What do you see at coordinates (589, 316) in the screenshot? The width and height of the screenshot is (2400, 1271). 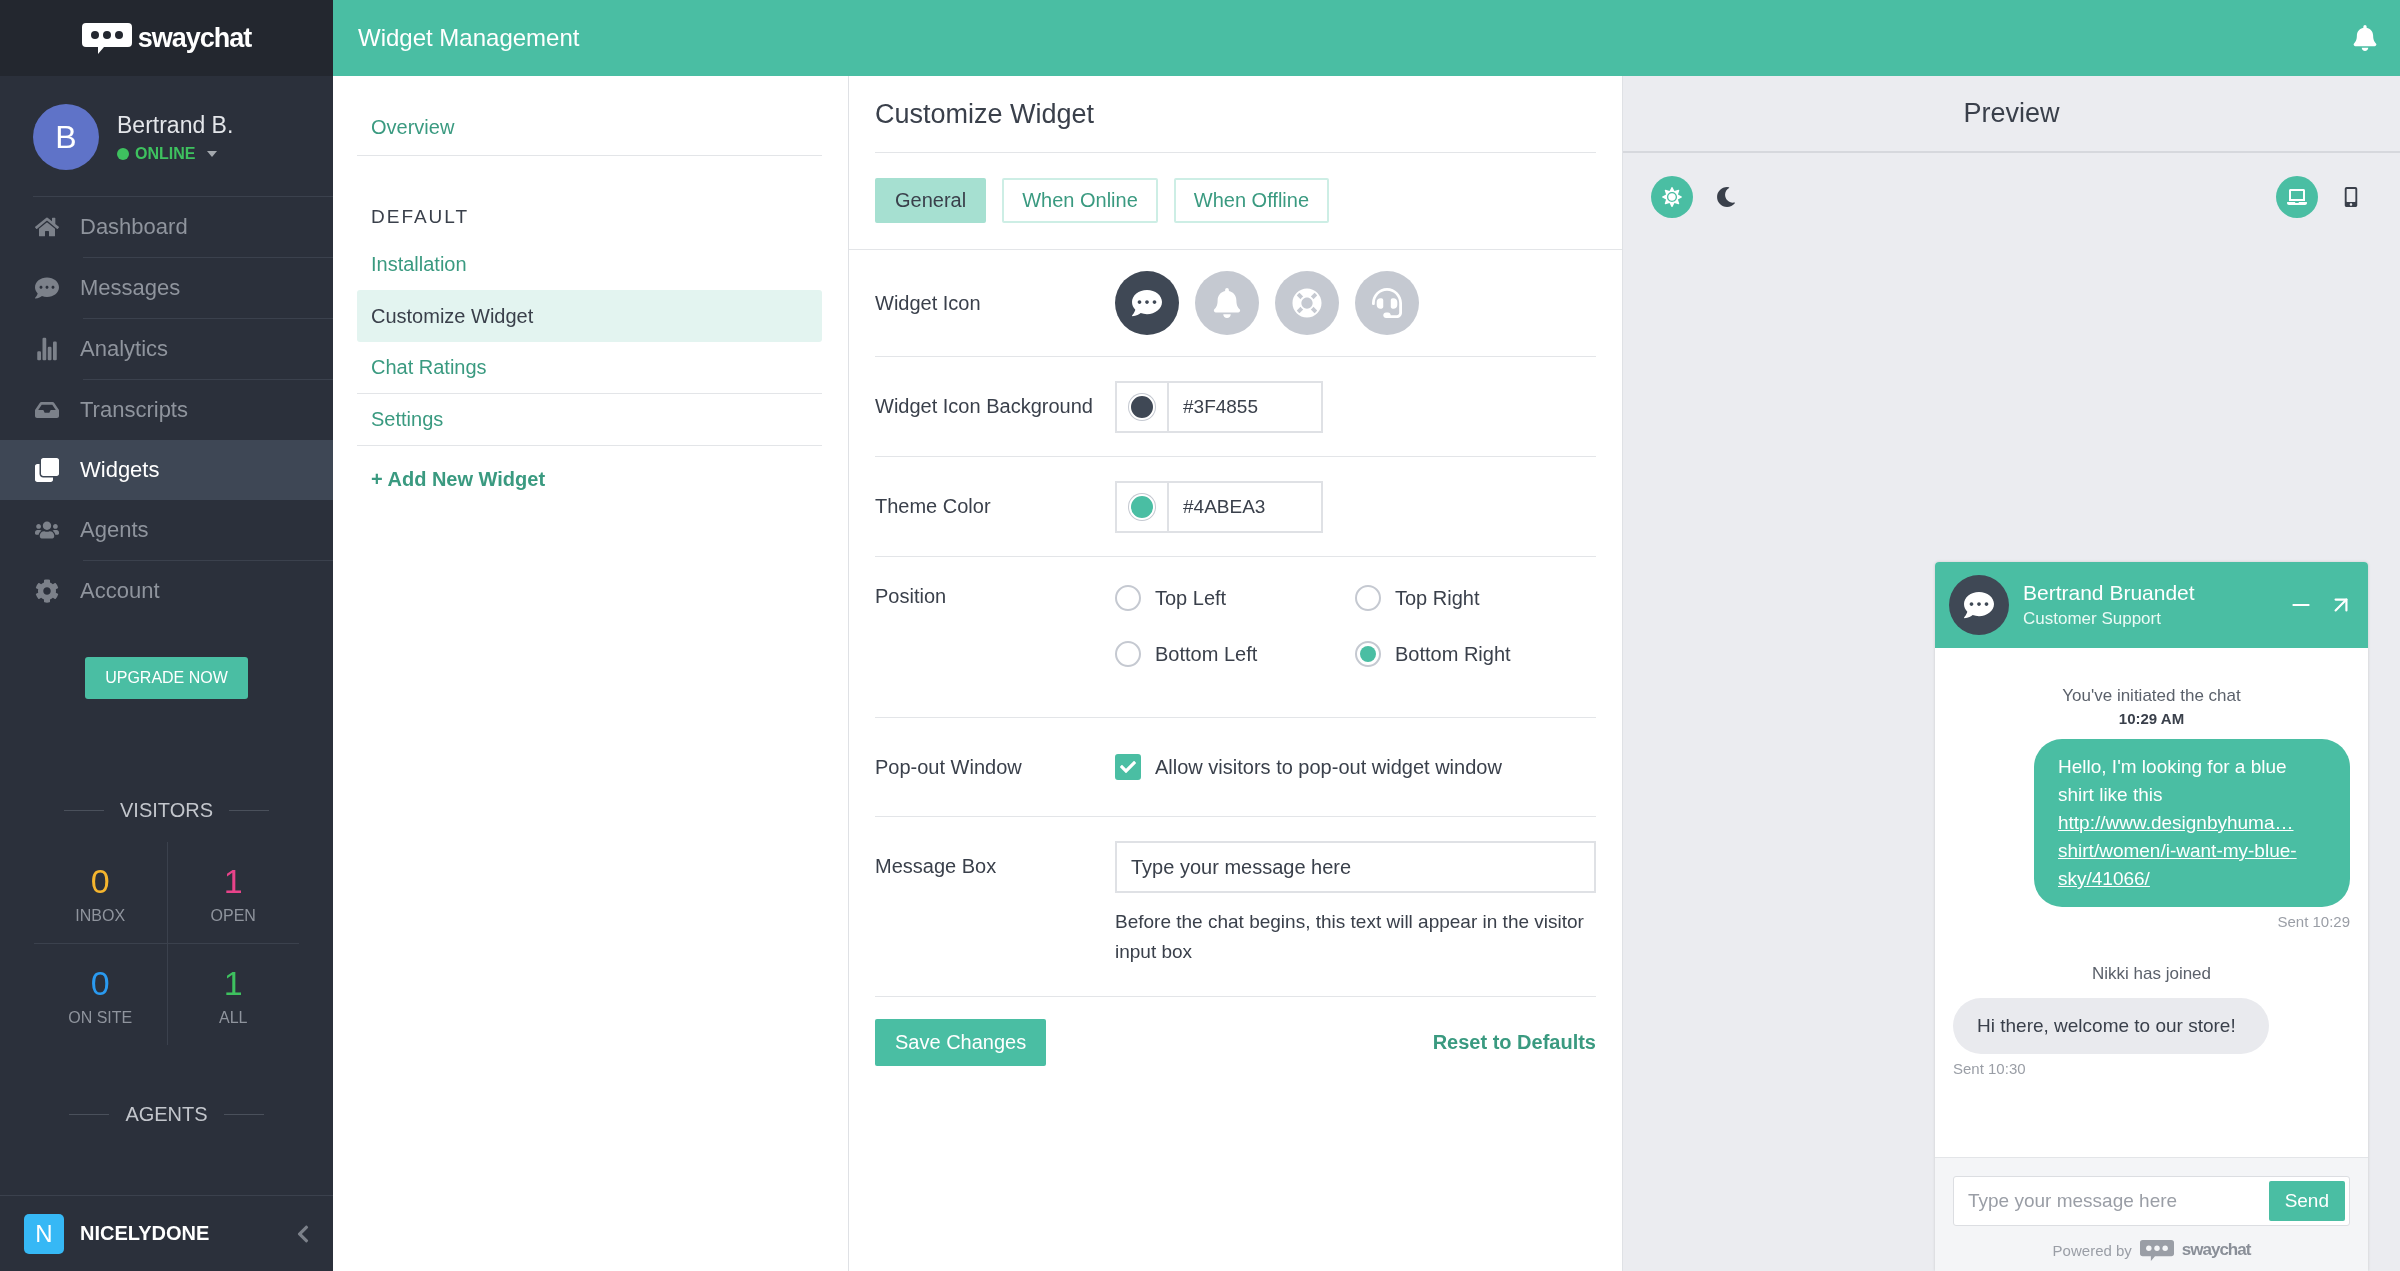 I see `nav-link: Customize Widget` at bounding box center [589, 316].